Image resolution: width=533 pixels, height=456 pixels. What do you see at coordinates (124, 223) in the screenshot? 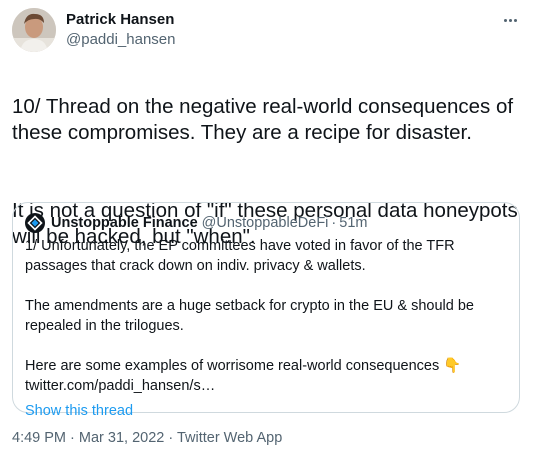
I see `quoted-display-name: Unstoppable Finance` at bounding box center [124, 223].